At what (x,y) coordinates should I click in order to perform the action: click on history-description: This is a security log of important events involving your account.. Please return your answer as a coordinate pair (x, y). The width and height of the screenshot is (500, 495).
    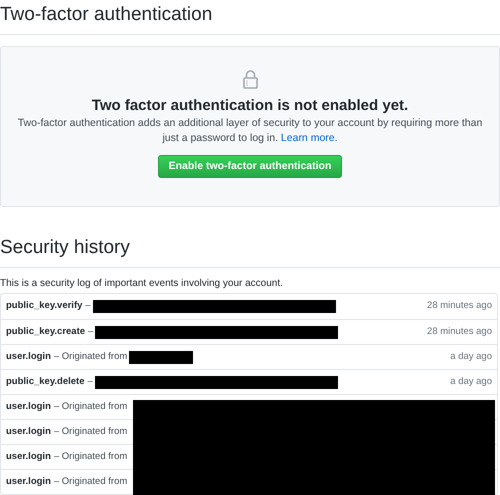
    Looking at the image, I should click on (142, 283).